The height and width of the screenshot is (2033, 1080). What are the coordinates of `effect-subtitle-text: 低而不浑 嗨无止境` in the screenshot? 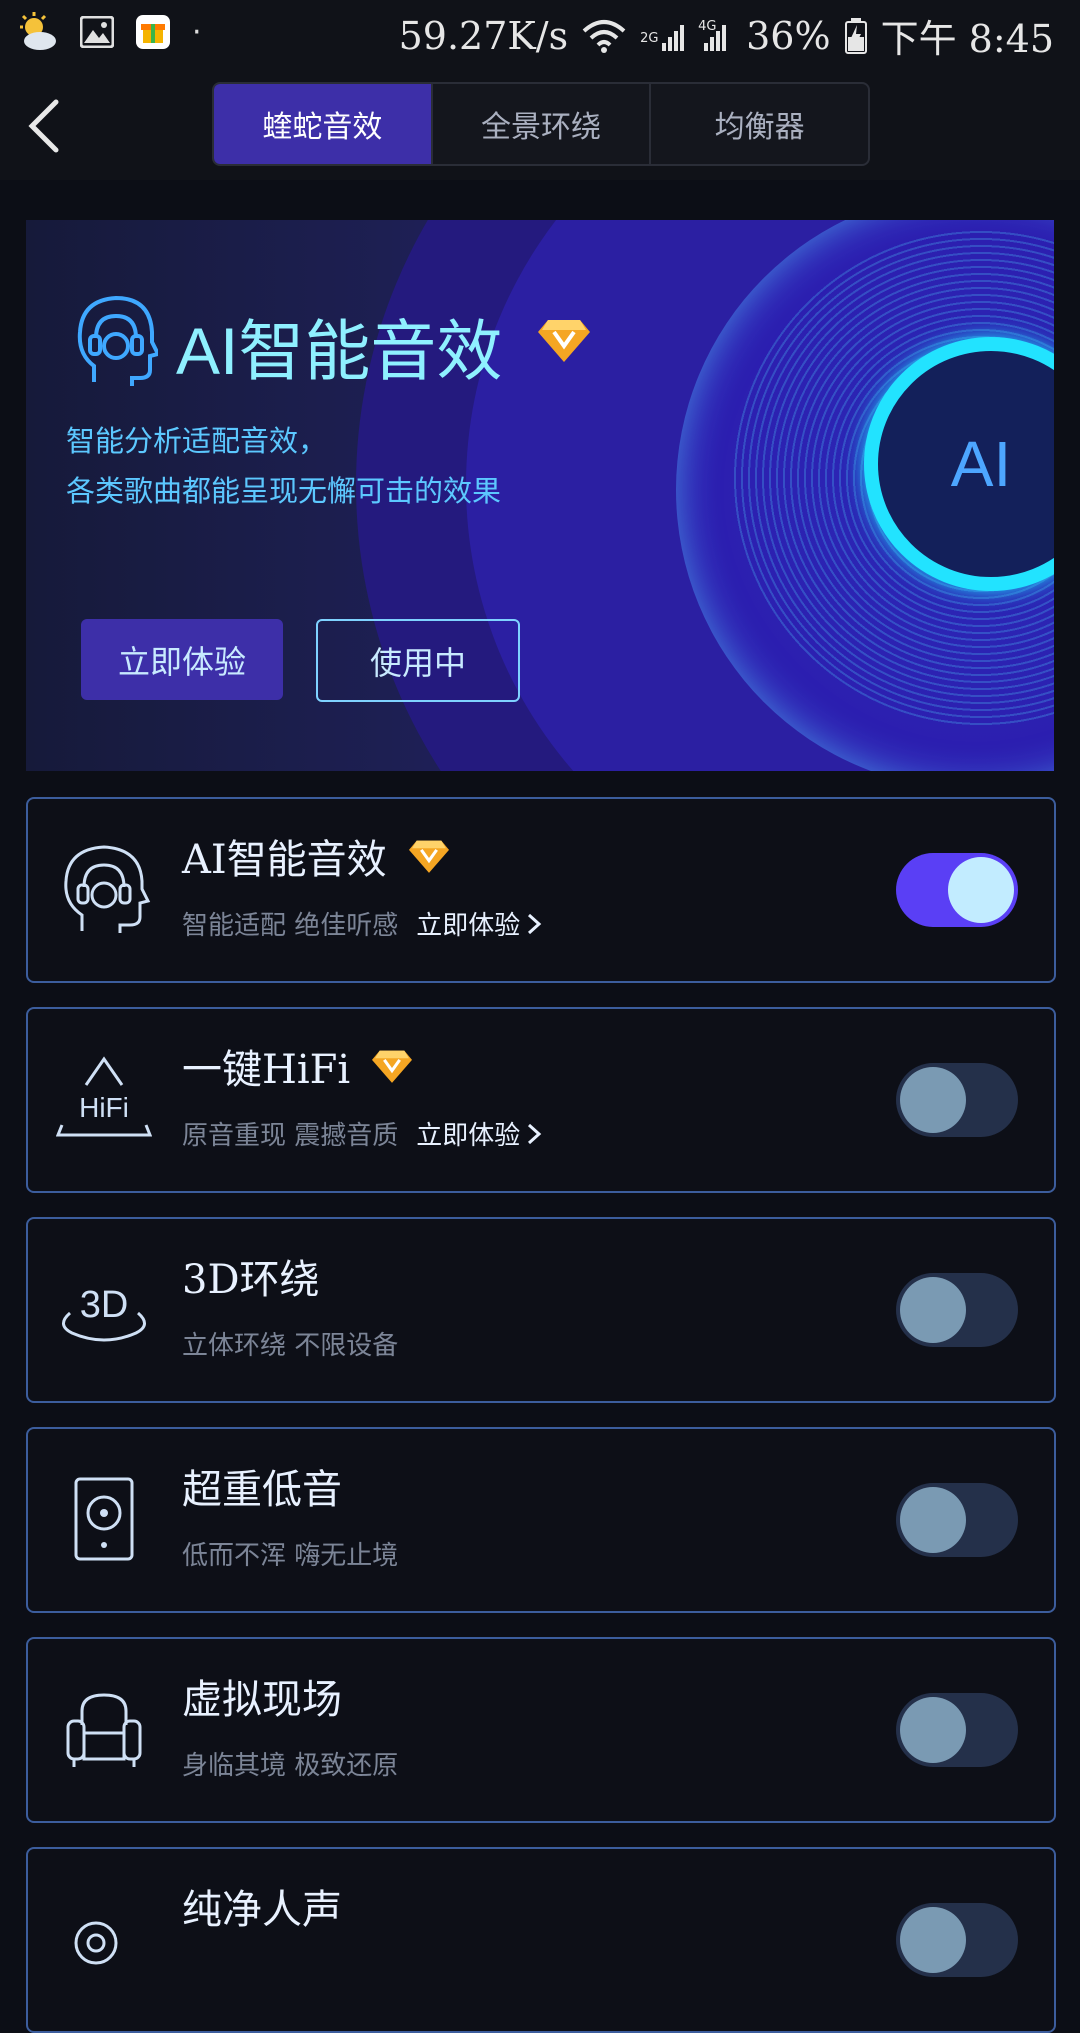 It's located at (290, 1556).